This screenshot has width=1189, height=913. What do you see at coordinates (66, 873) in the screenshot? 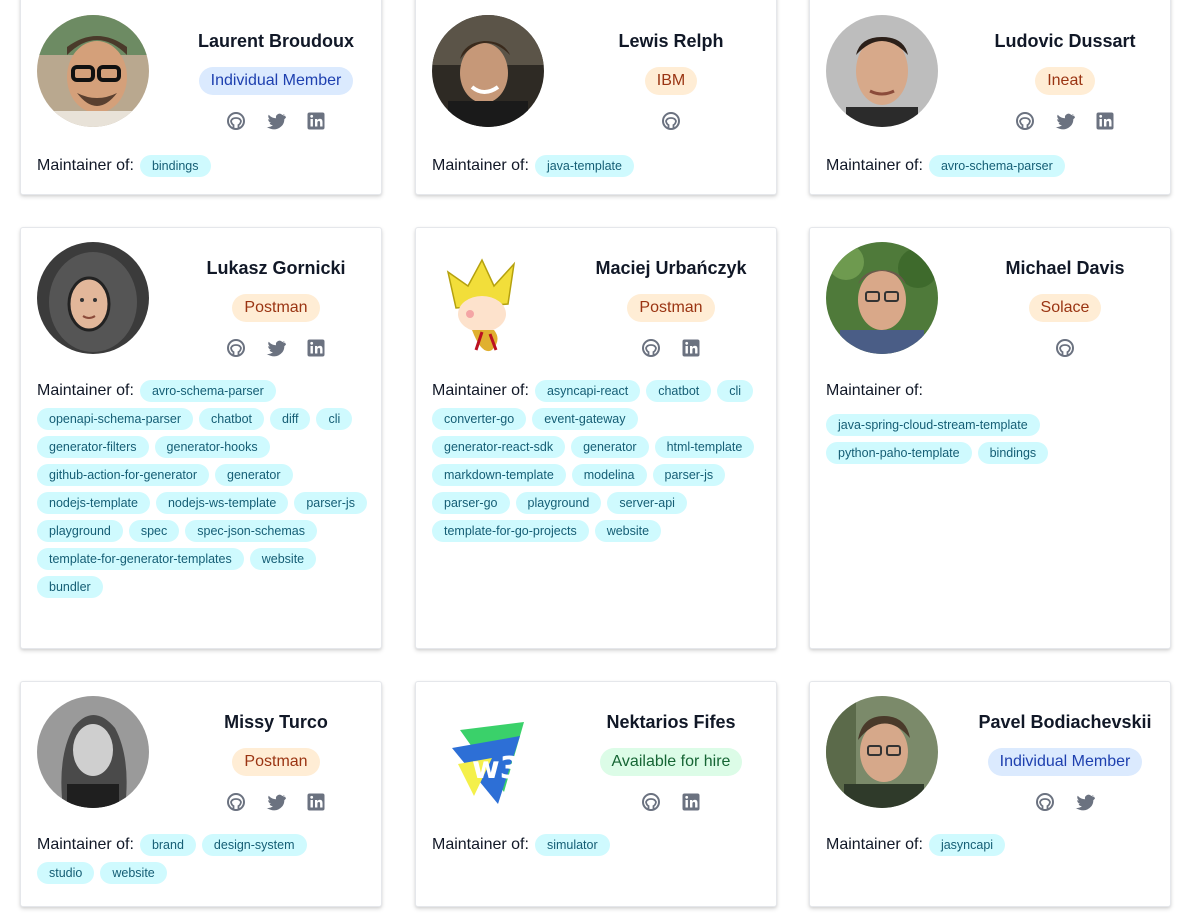
I see `repo-chip: studio` at bounding box center [66, 873].